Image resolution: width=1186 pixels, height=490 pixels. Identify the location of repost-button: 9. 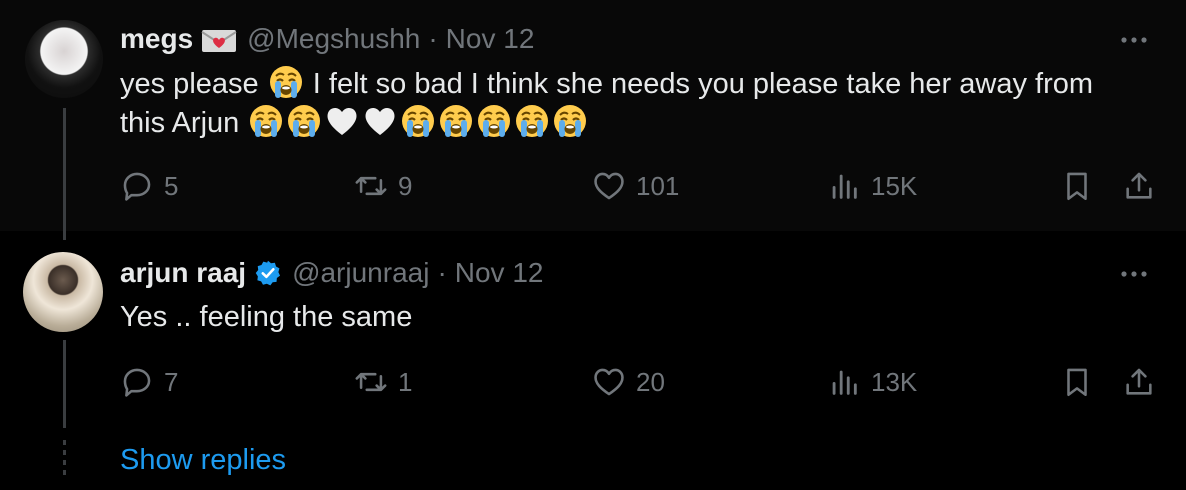
(383, 186).